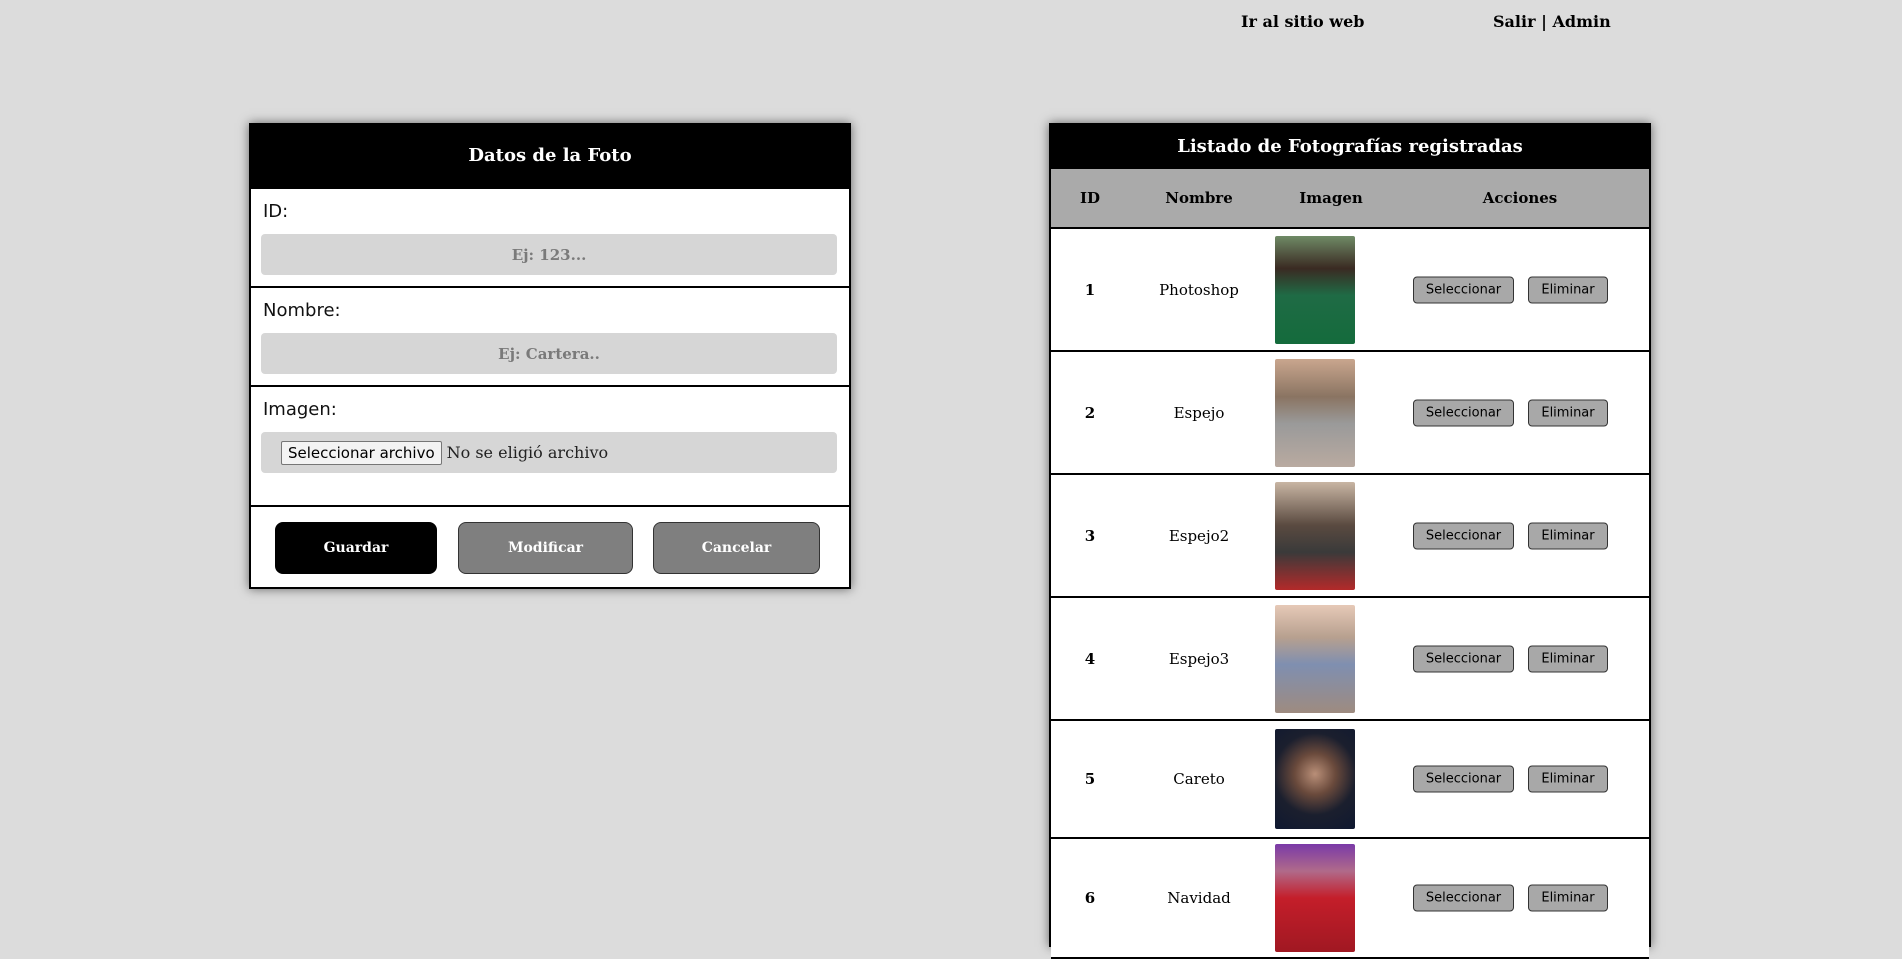  What do you see at coordinates (1199, 198) in the screenshot?
I see `header-name: Nombre` at bounding box center [1199, 198].